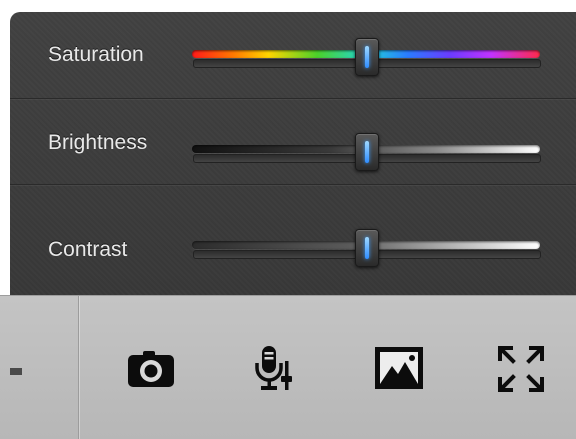  I want to click on contrast-thumb, so click(367, 248).